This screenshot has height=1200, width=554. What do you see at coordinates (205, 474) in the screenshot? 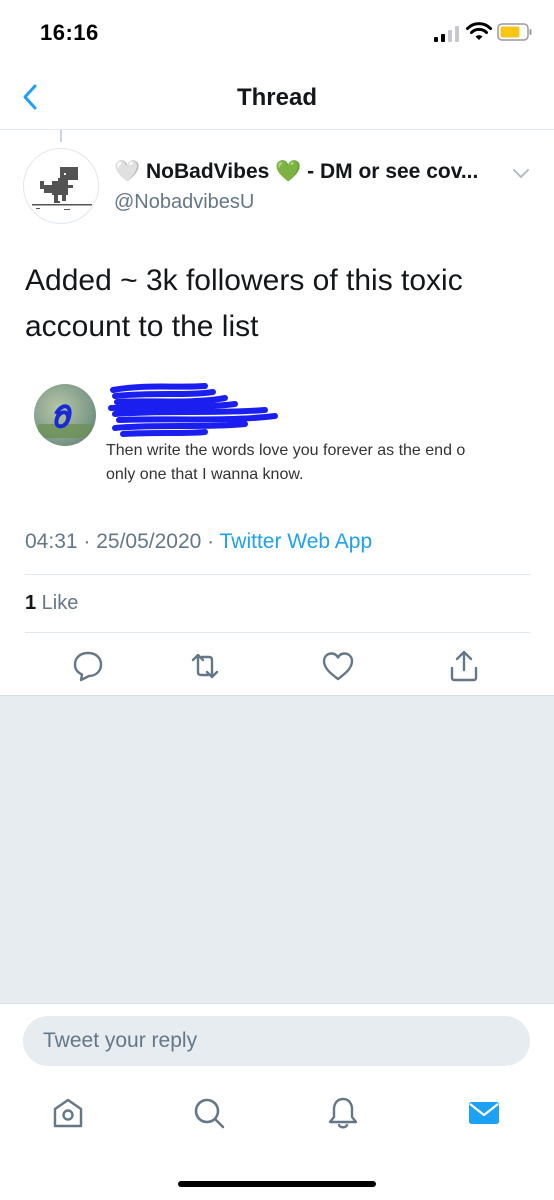
I see `embedded-text-line-2: only one that I wanna know.` at bounding box center [205, 474].